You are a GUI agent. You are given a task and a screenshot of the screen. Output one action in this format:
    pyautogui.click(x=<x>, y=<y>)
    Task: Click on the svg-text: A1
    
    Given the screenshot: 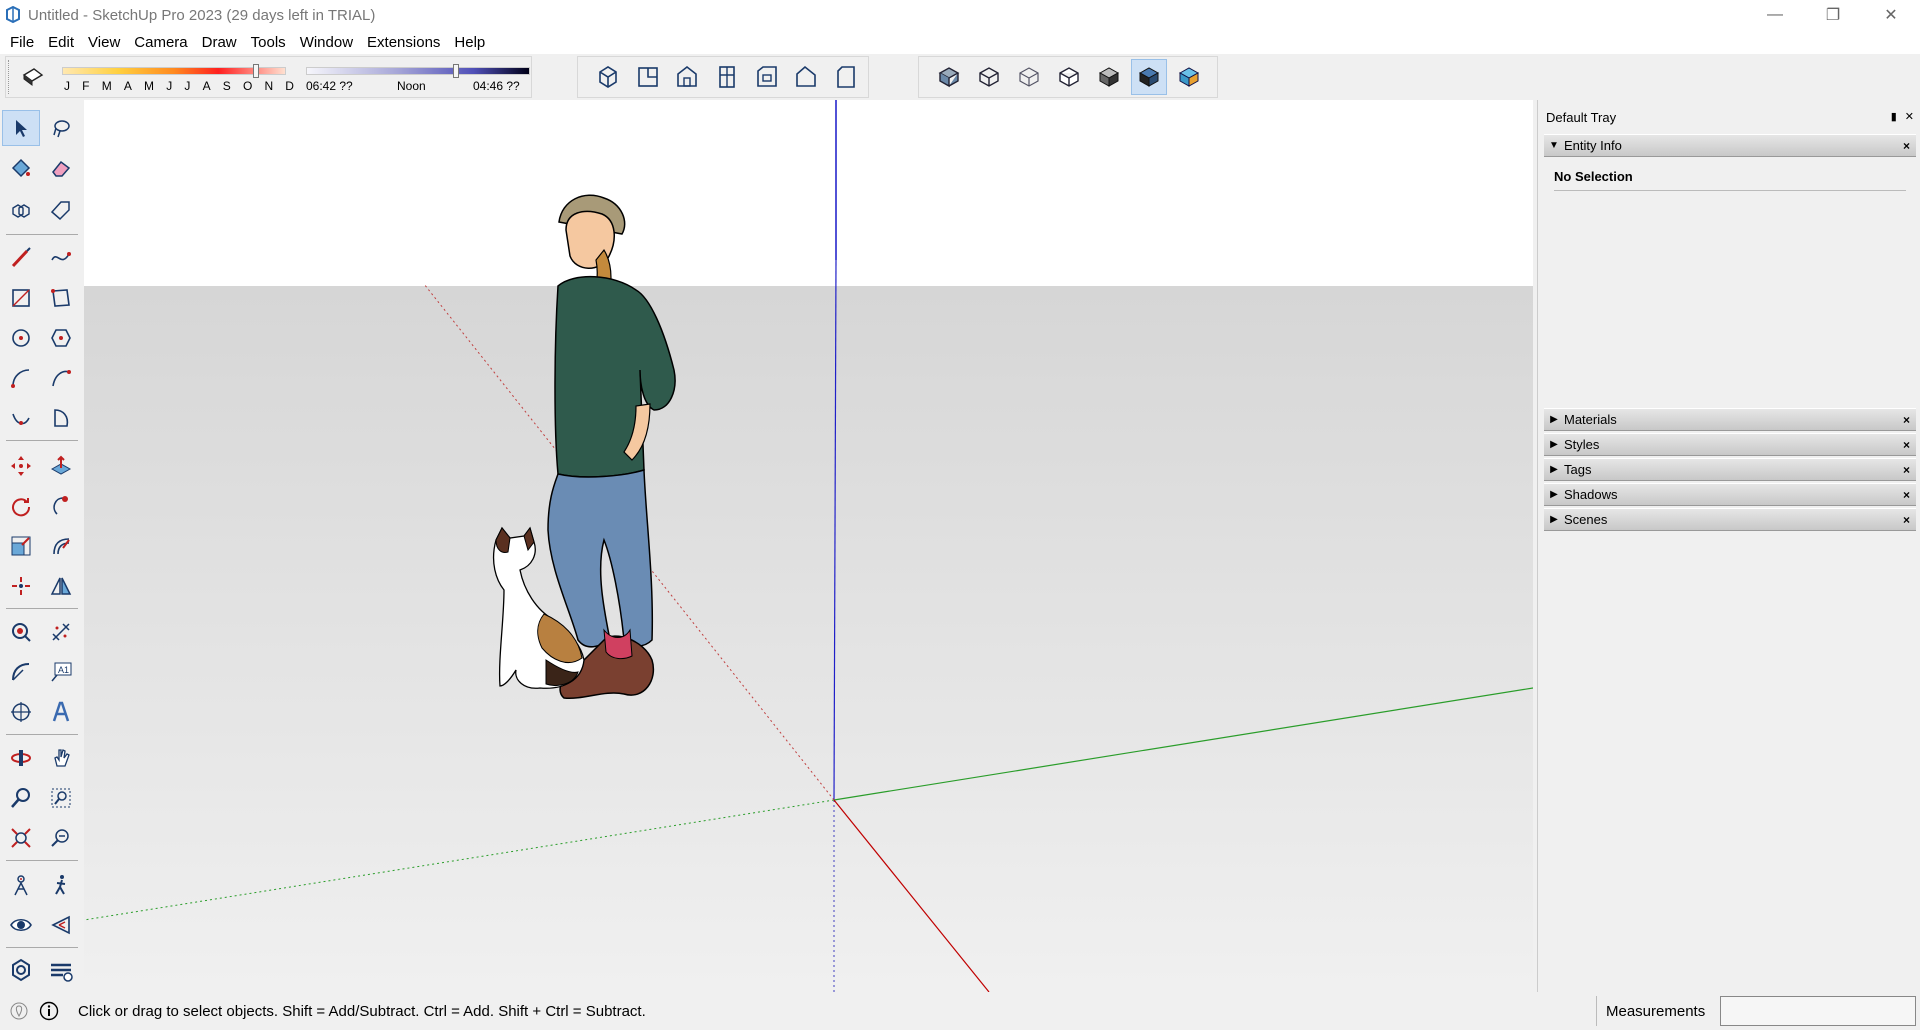 What is the action you would take?
    pyautogui.click(x=63, y=670)
    